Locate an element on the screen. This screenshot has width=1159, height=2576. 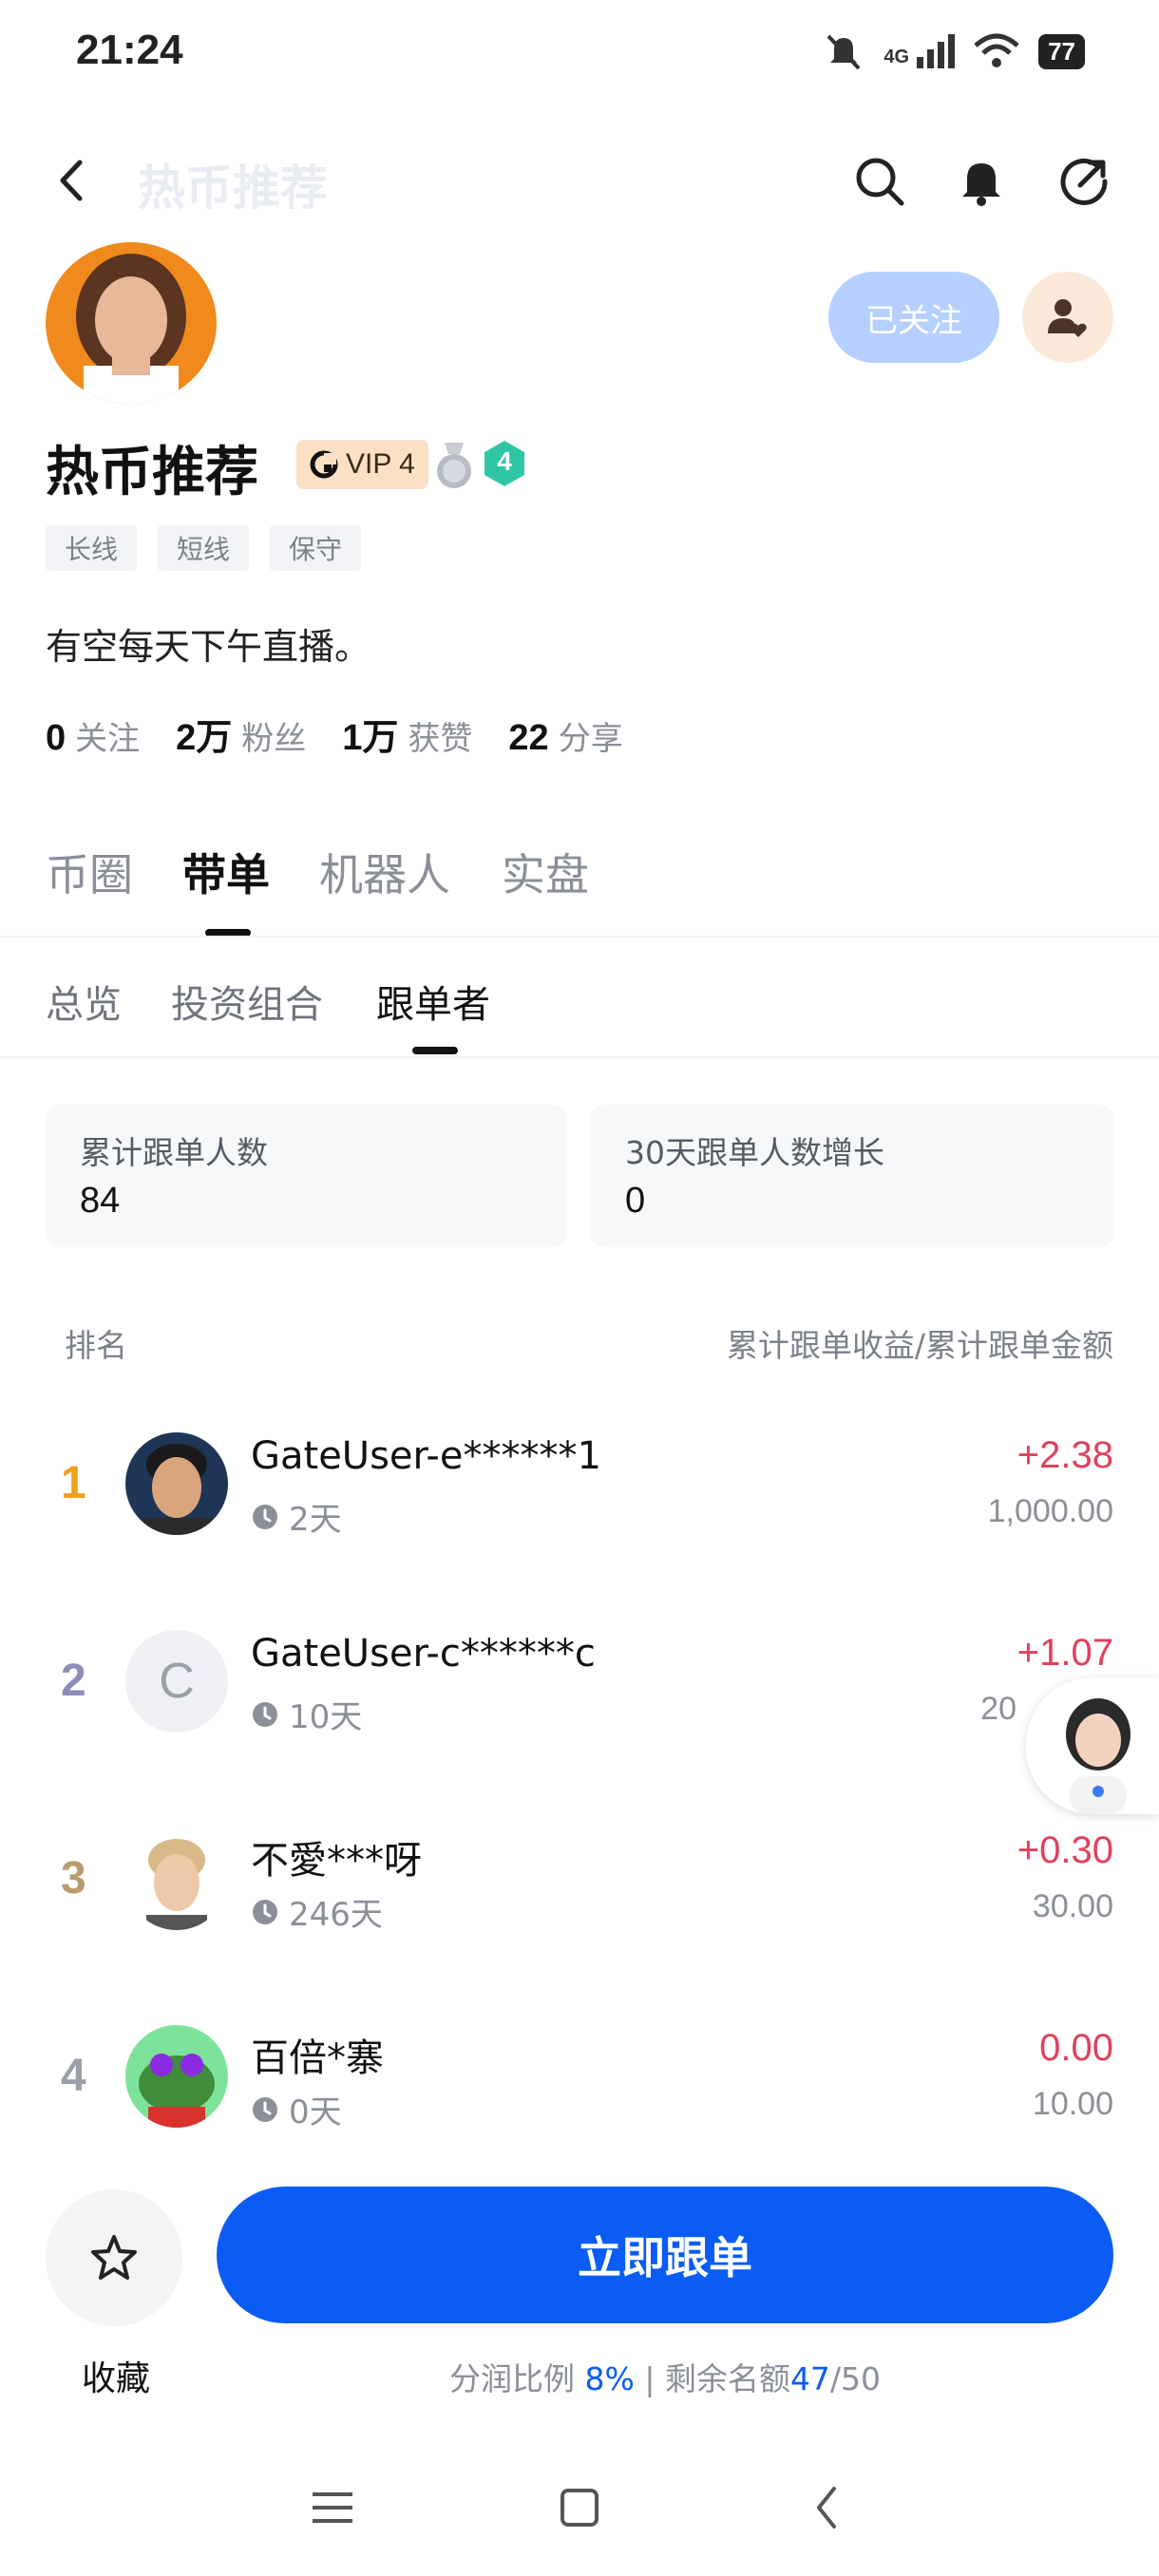
chevron-left-icon is located at coordinates (826, 2508).